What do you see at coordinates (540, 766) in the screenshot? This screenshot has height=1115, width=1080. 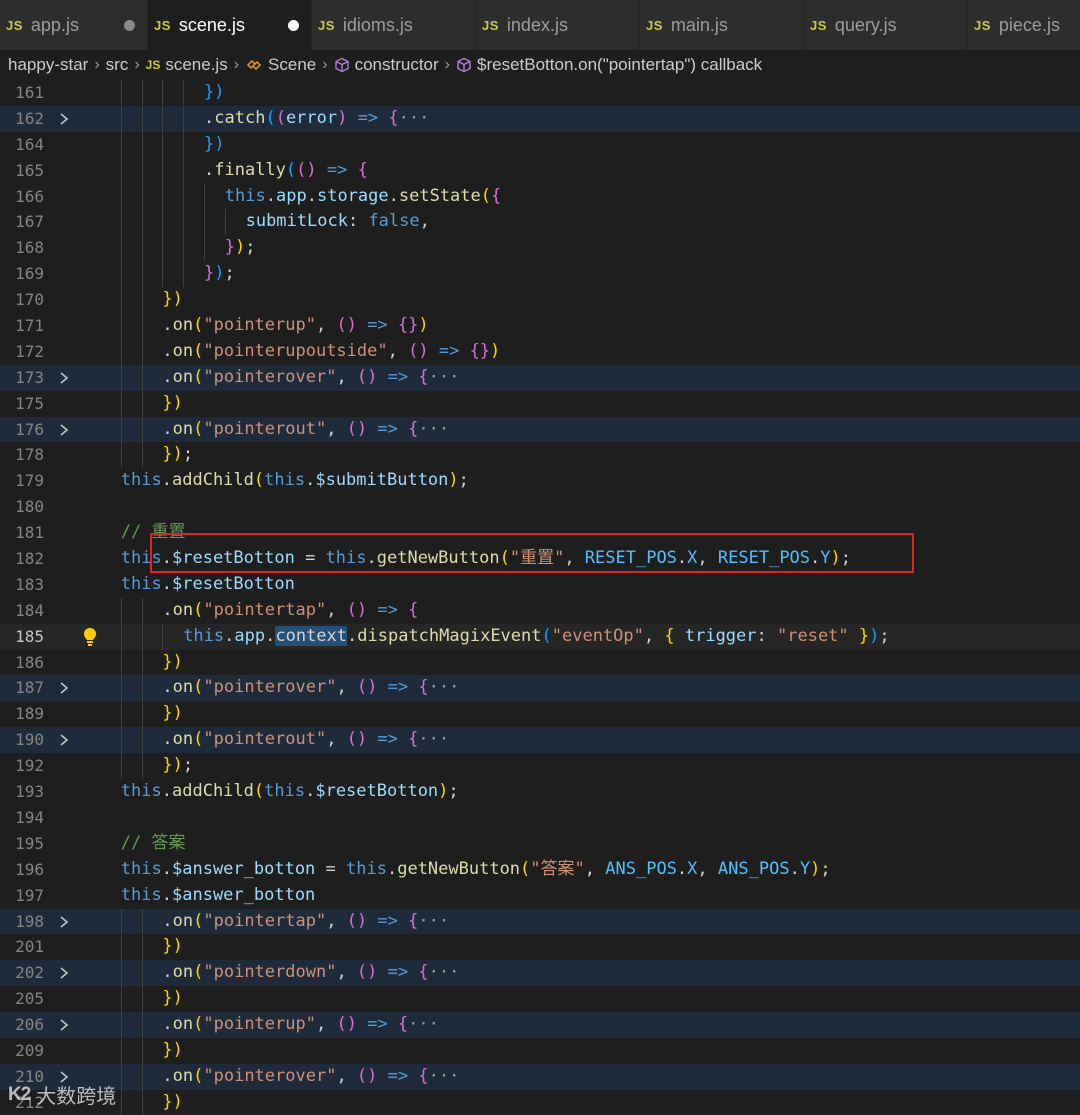 I see `code-line: 192});` at bounding box center [540, 766].